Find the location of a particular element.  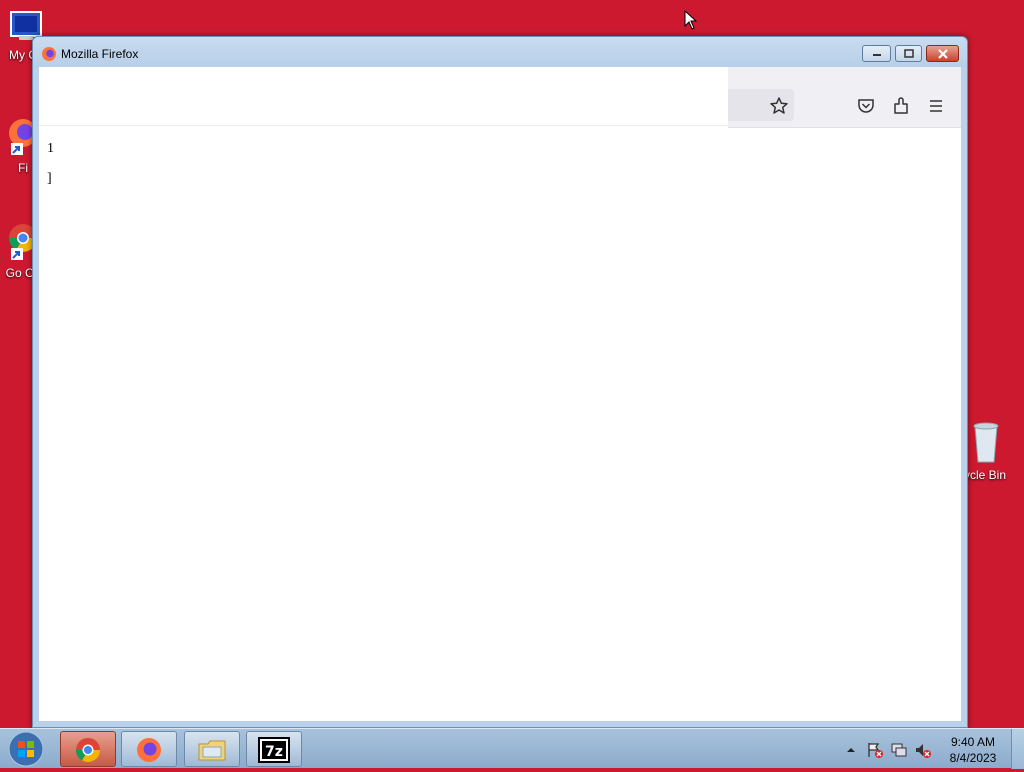

window-title: Mozilla Firefox is located at coordinates (100, 54).